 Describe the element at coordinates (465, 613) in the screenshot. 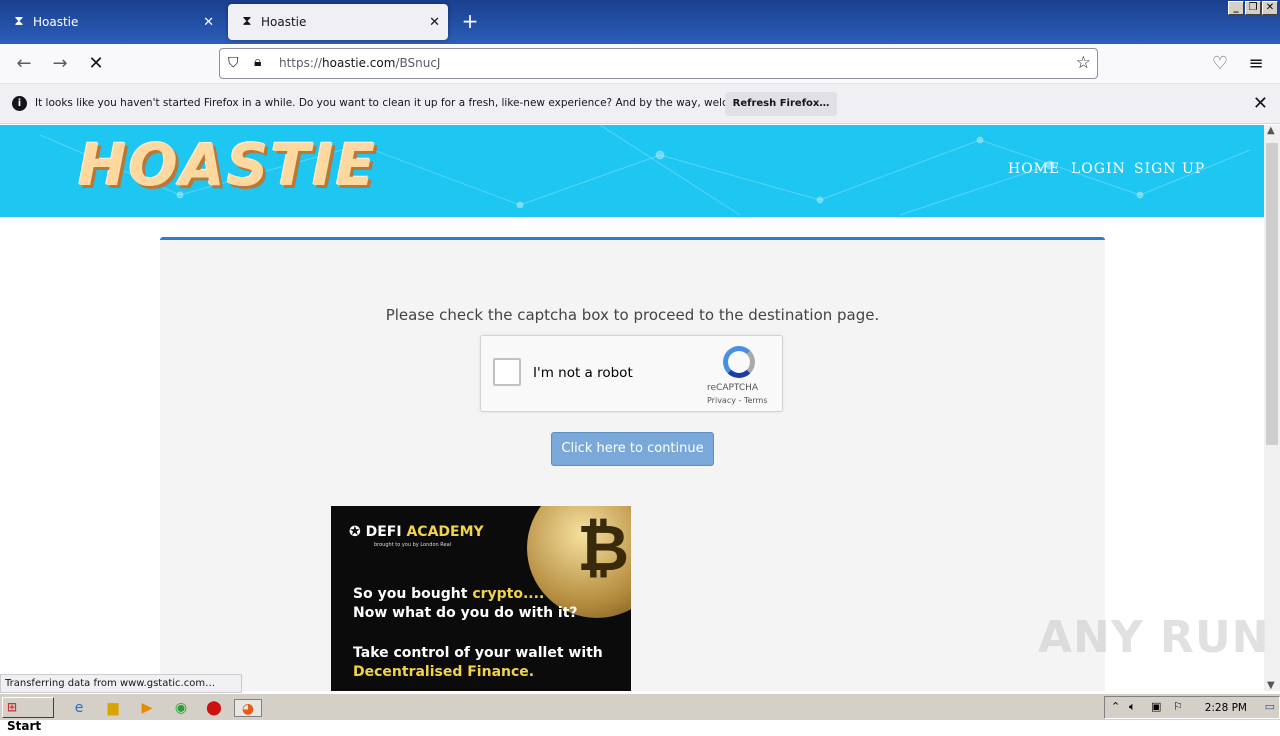

I see `ad-line-2: Now what do you do with it?` at that location.